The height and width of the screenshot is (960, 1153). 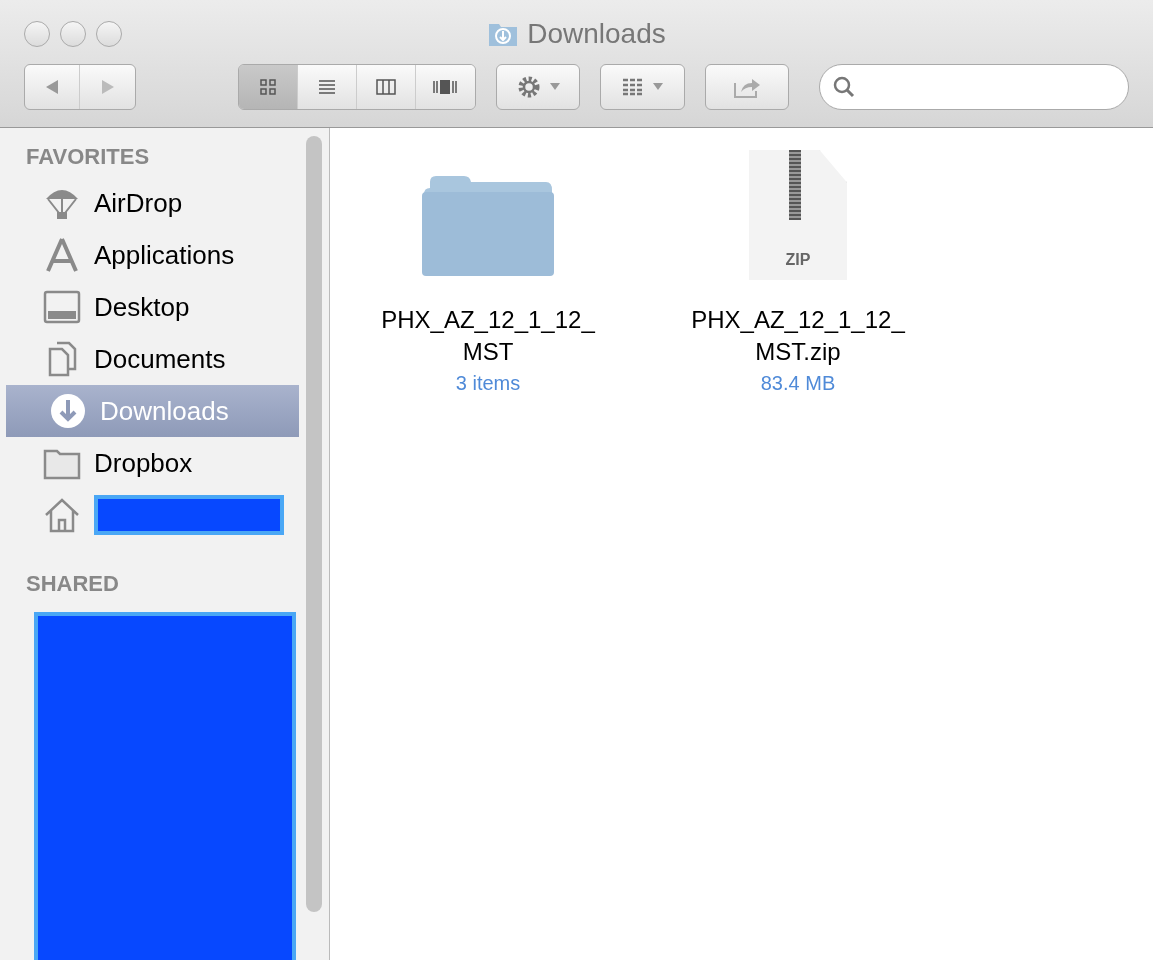 I want to click on sidebar-item: Applications, so click(x=150, y=255).